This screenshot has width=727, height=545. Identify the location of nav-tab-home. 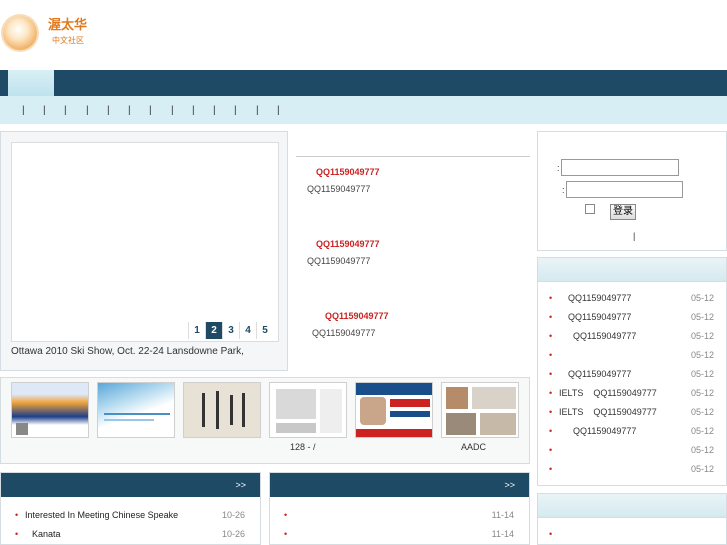
(31, 83).